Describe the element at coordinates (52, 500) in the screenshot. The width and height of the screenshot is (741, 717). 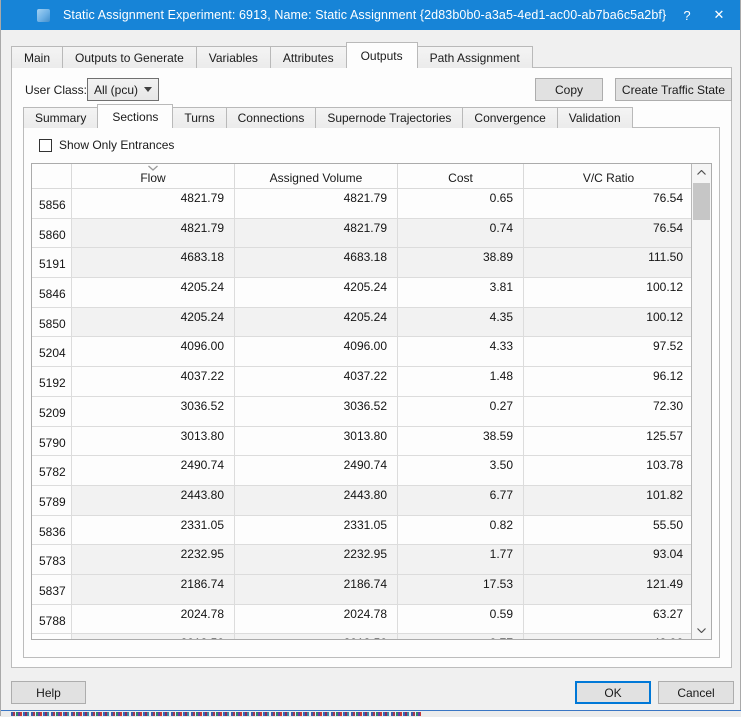
I see `row-header-cell: 5789` at that location.